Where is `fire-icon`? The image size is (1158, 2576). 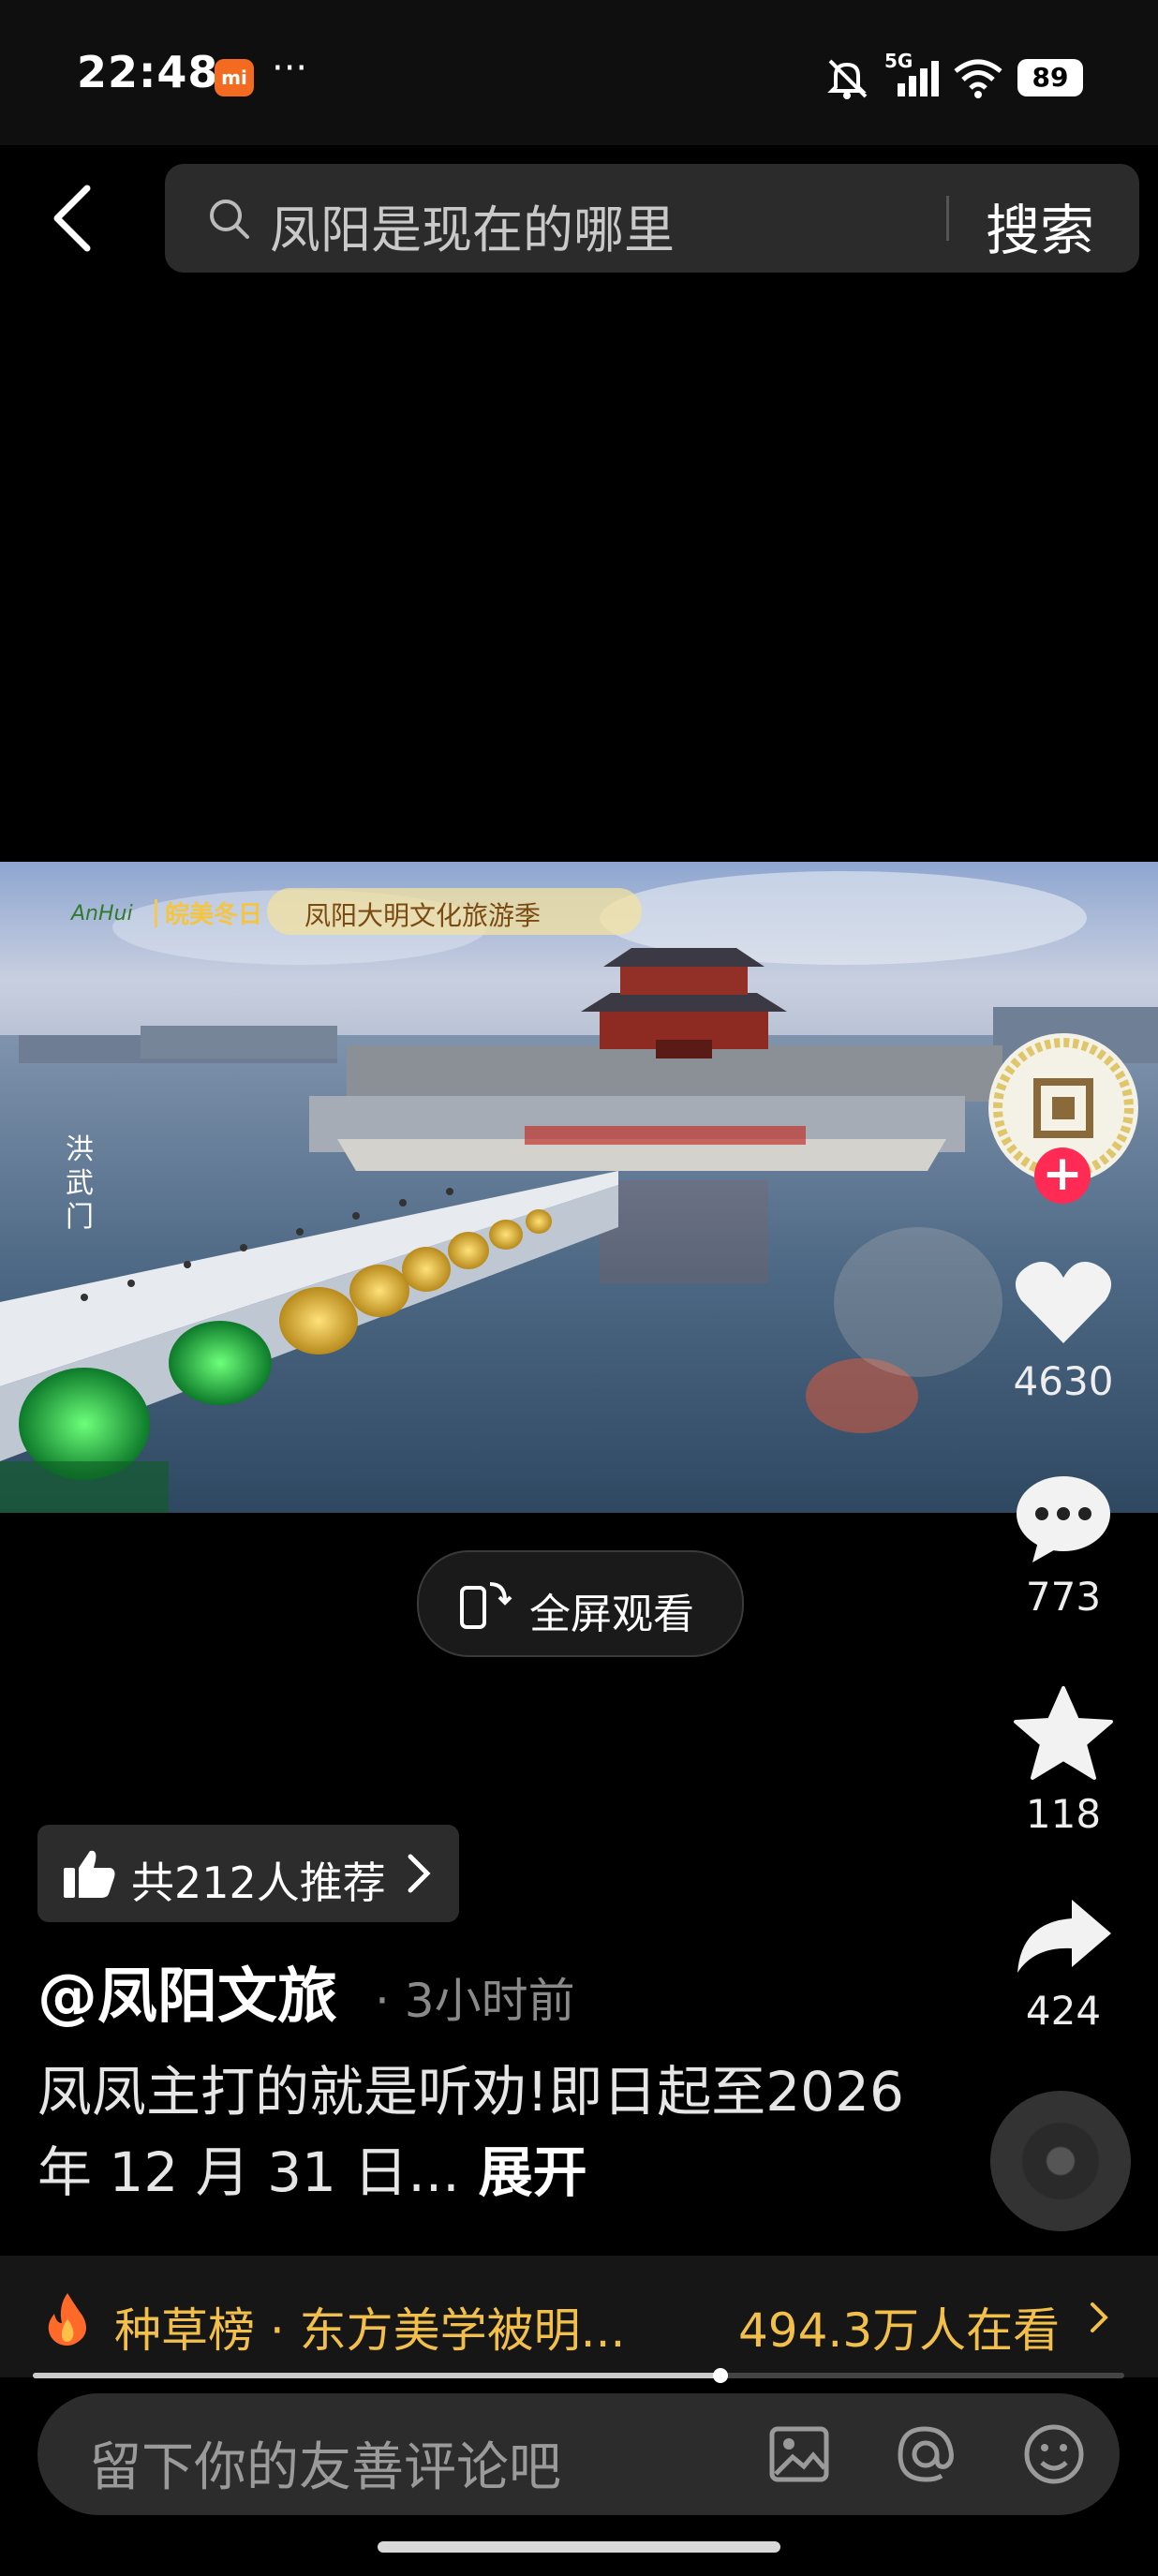 fire-icon is located at coordinates (67, 2319).